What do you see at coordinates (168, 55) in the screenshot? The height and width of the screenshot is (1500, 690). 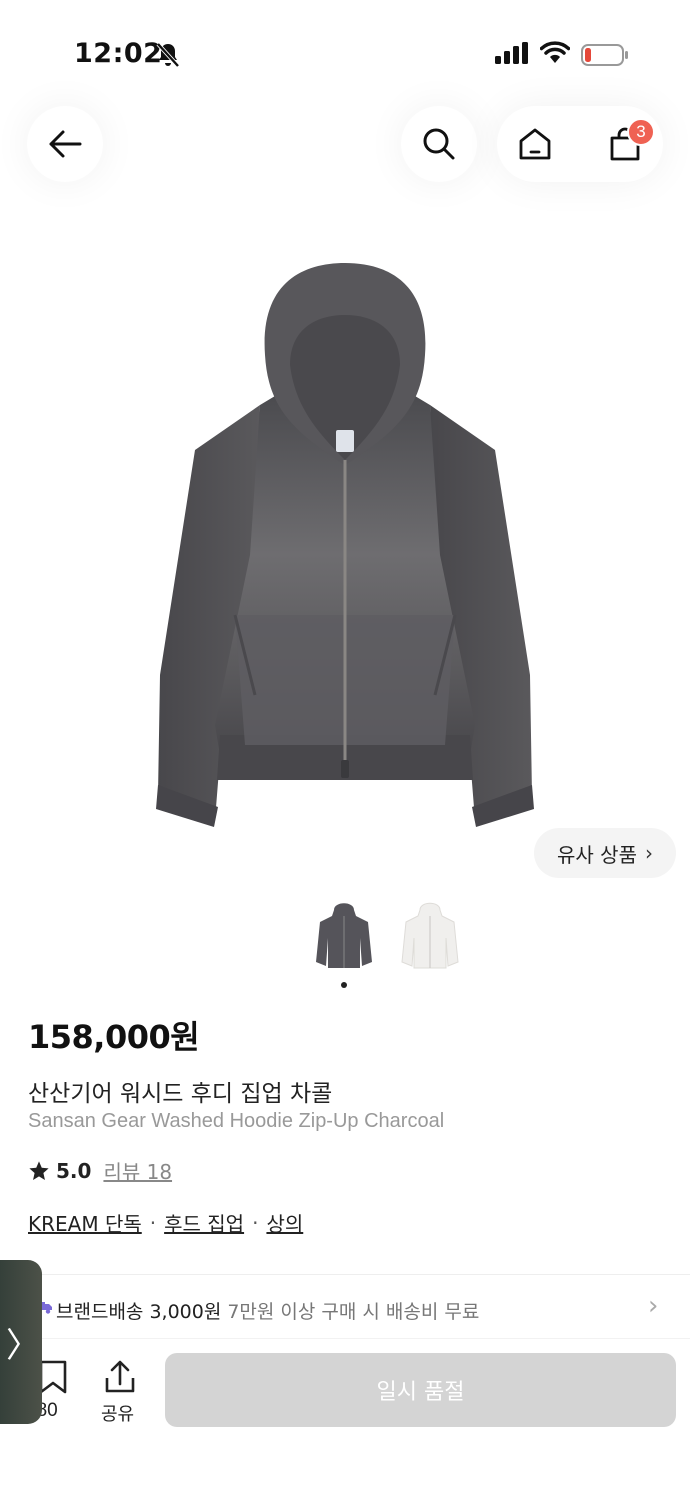 I see `bell-slash-icon` at bounding box center [168, 55].